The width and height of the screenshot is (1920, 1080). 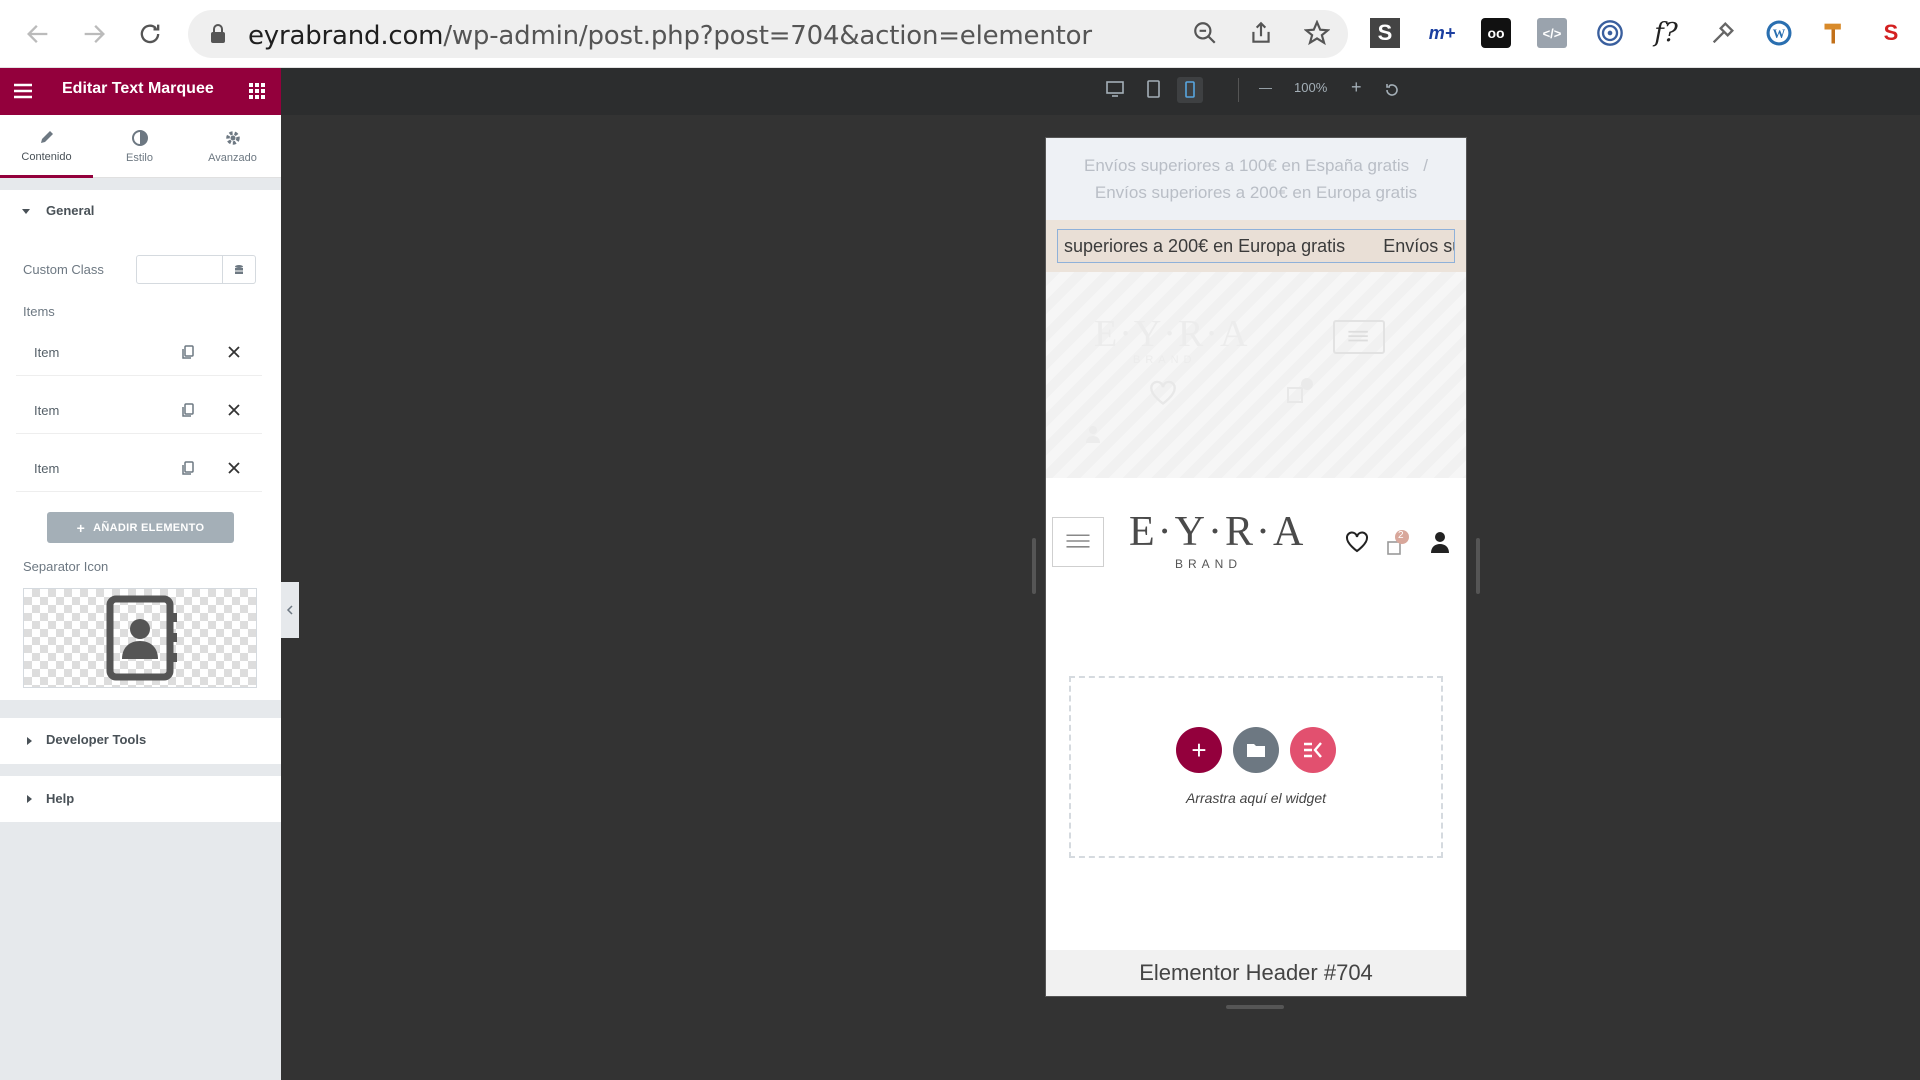 What do you see at coordinates (96, 739) in the screenshot?
I see `developer-tools-title: Developer Tools` at bounding box center [96, 739].